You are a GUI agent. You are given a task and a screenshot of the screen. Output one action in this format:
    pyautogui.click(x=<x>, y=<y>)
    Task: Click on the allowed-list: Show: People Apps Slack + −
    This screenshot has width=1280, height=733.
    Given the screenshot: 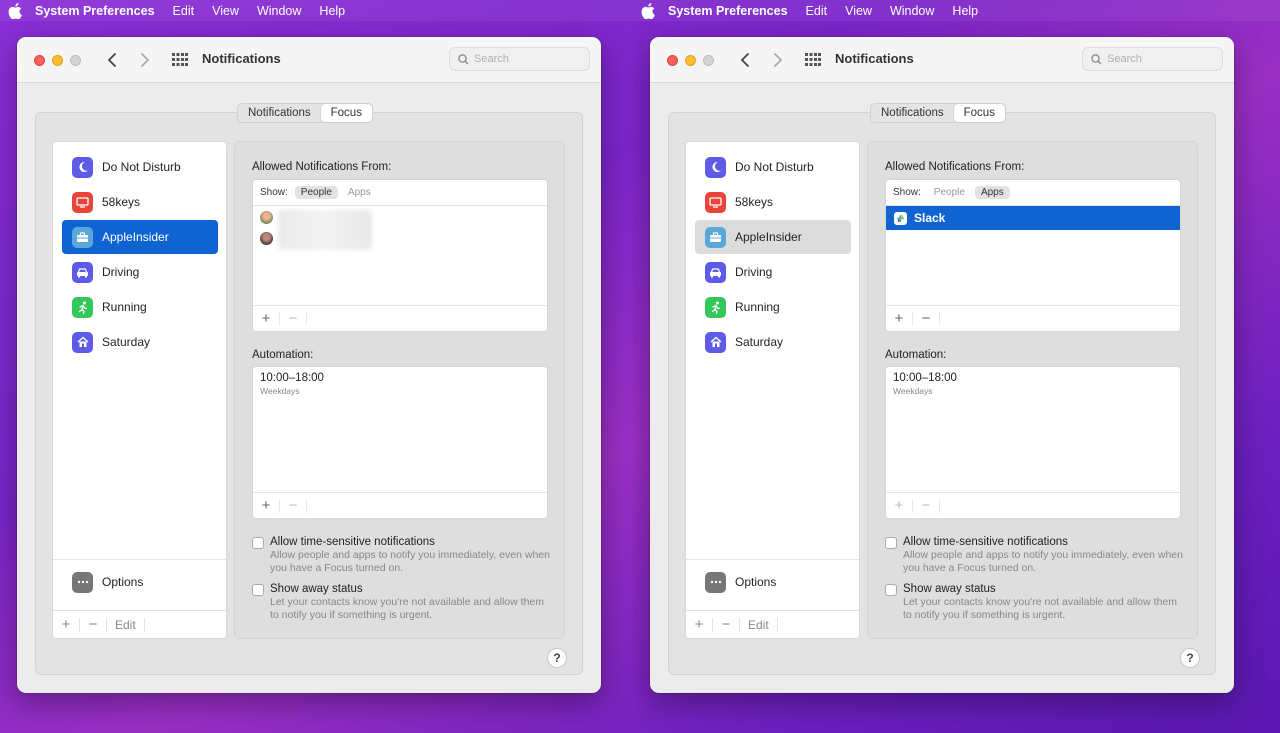 What is the action you would take?
    pyautogui.click(x=1033, y=255)
    